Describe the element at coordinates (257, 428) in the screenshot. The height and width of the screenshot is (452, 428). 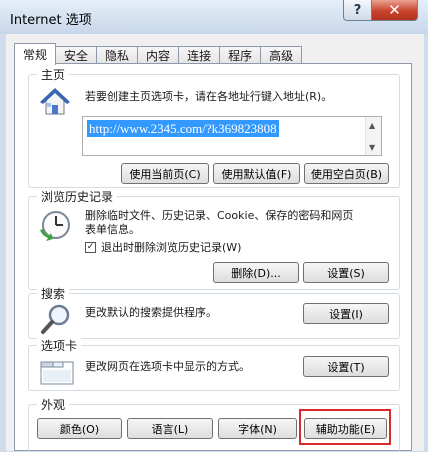
I see `fonts-button: 字体(N)` at that location.